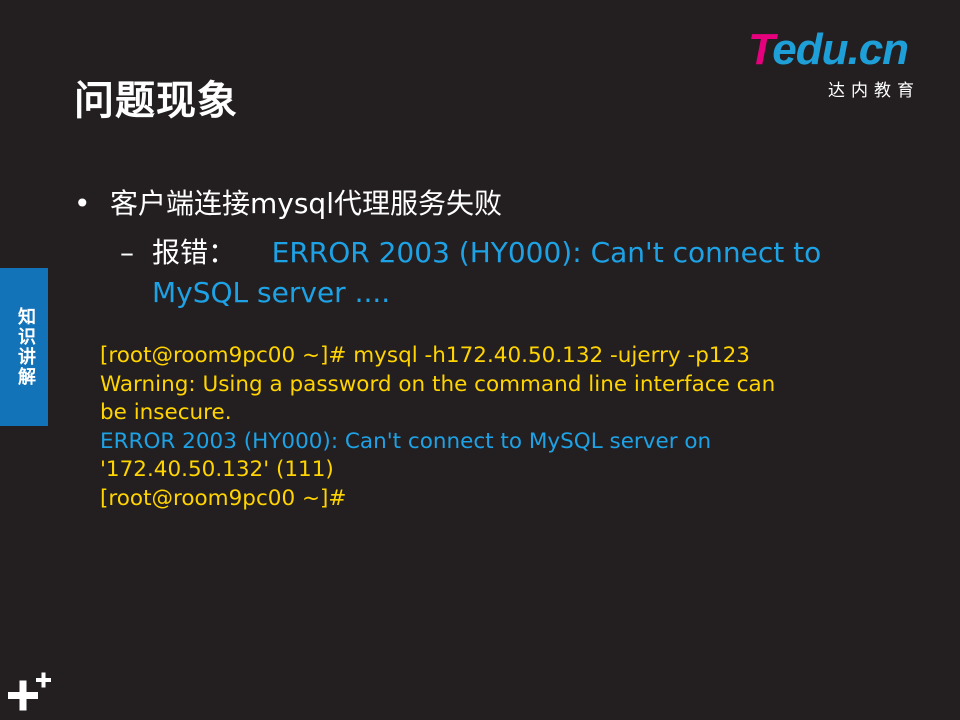 Image resolution: width=960 pixels, height=720 pixels. I want to click on plus-decoration-icon, so click(29, 691).